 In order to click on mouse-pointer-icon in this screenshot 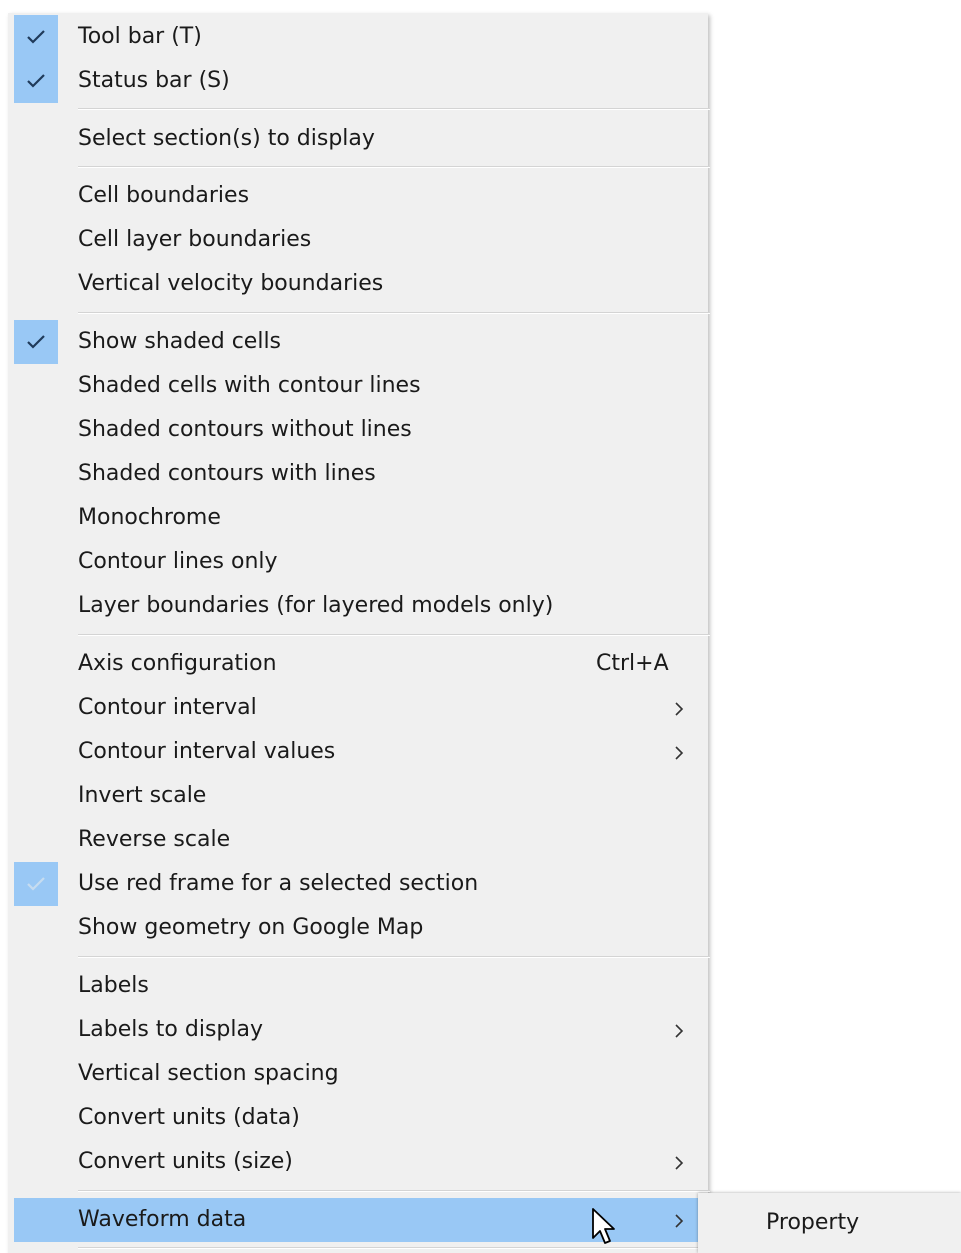, I will do `click(603, 1226)`.